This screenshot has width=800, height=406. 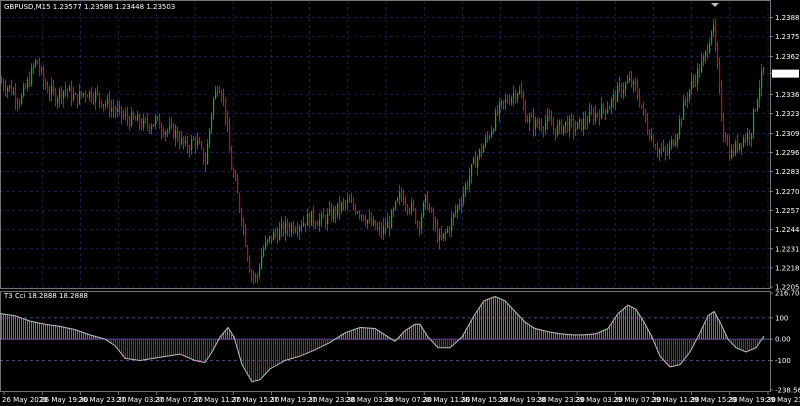 I want to click on osc-tick-label: -100, so click(x=783, y=361).